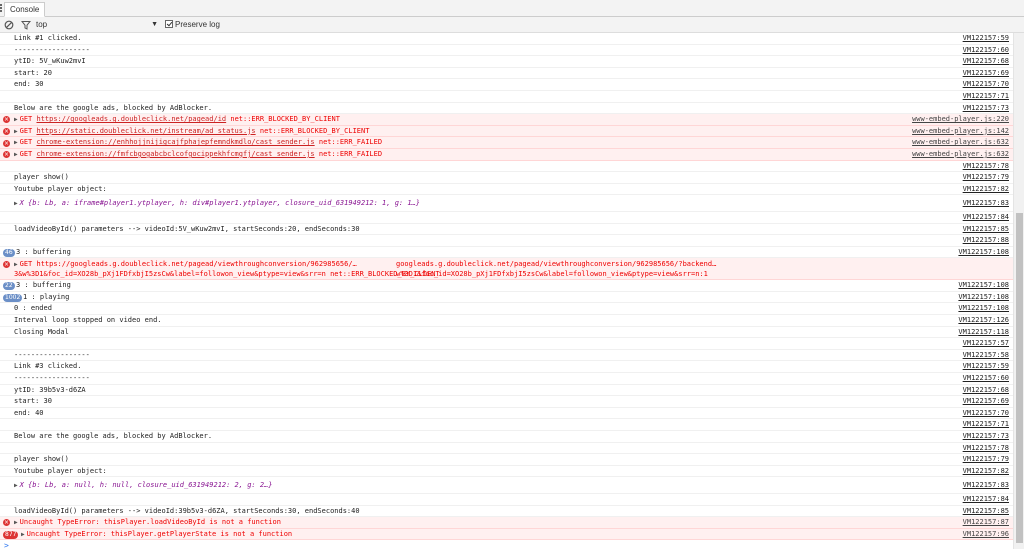 The image size is (1024, 549). I want to click on context-selector: top ▼, so click(98, 25).